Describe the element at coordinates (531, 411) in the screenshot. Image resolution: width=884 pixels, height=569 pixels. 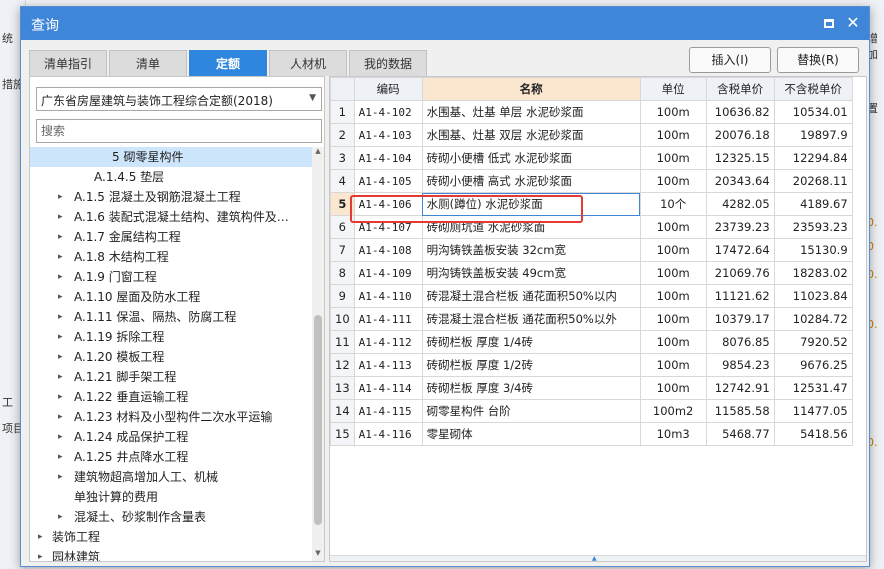
I see `name-cell: 砌零星构件 台阶` at that location.